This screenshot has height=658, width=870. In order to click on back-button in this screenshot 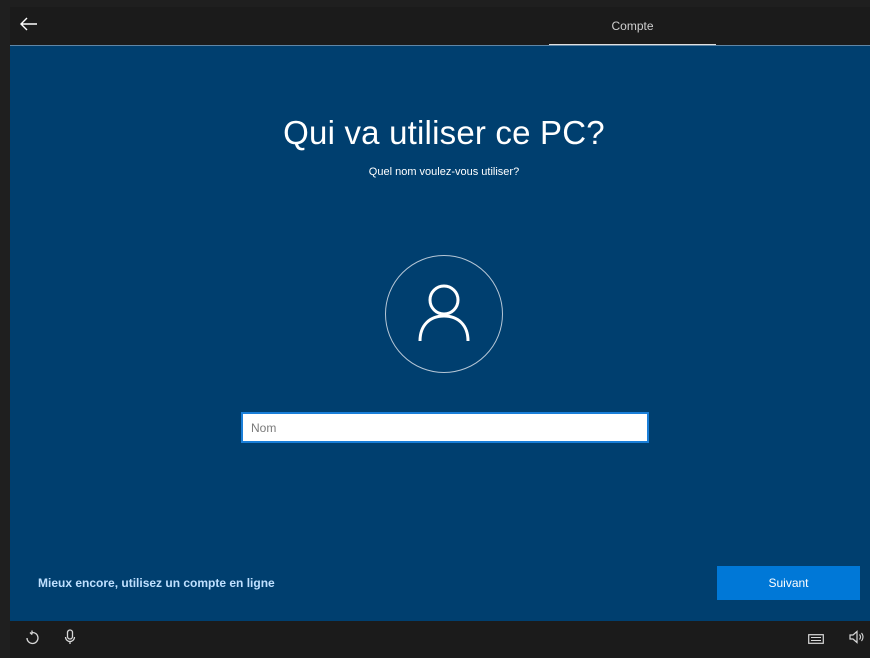, I will do `click(29, 26)`.